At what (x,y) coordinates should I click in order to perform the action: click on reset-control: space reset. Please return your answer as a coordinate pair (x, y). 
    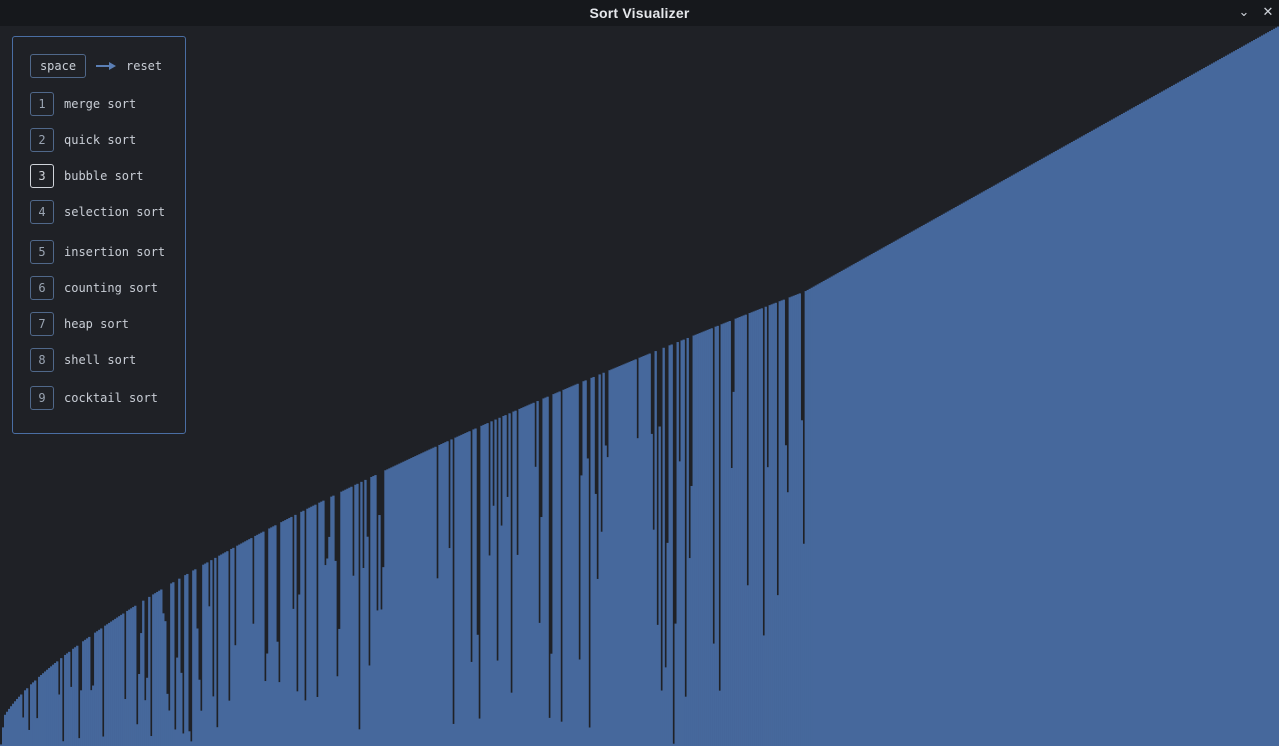
    Looking at the image, I should click on (96, 66).